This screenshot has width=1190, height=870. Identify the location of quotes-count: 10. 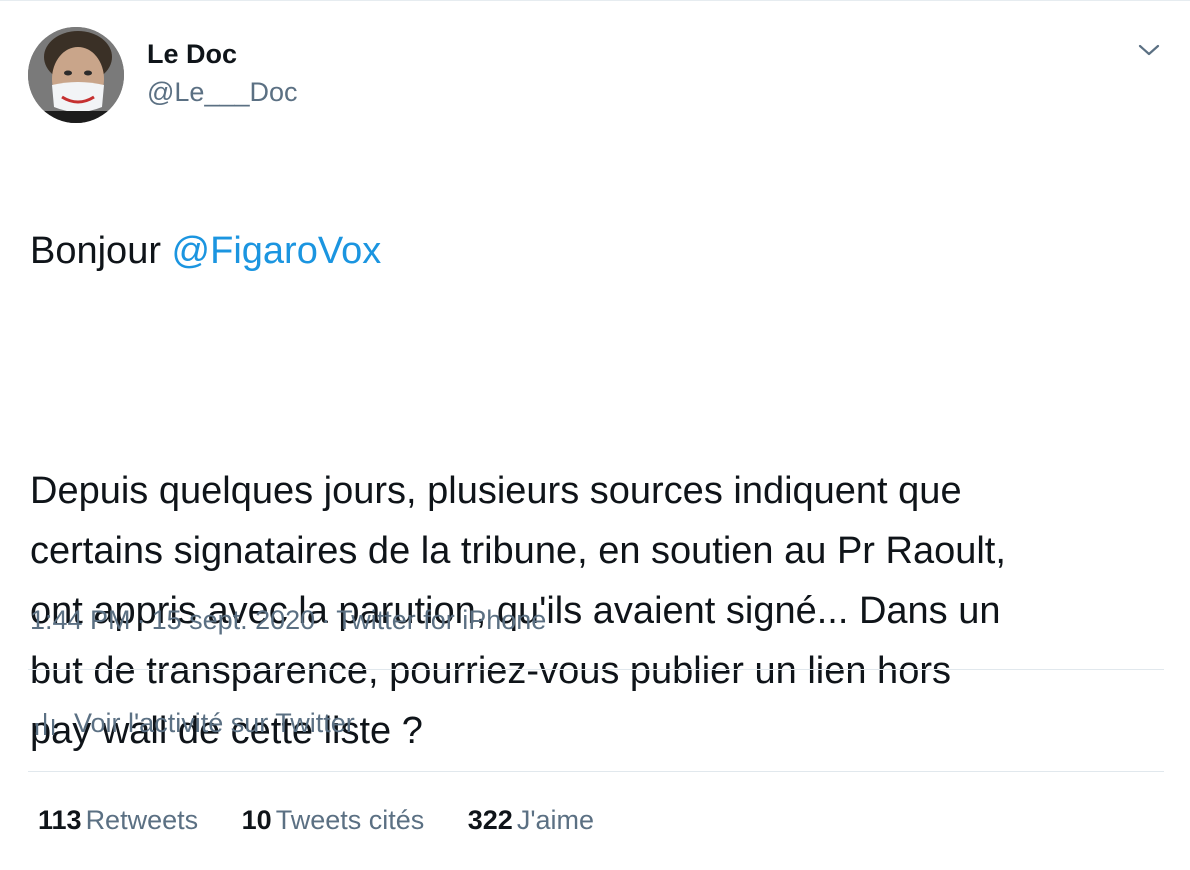
(256, 820).